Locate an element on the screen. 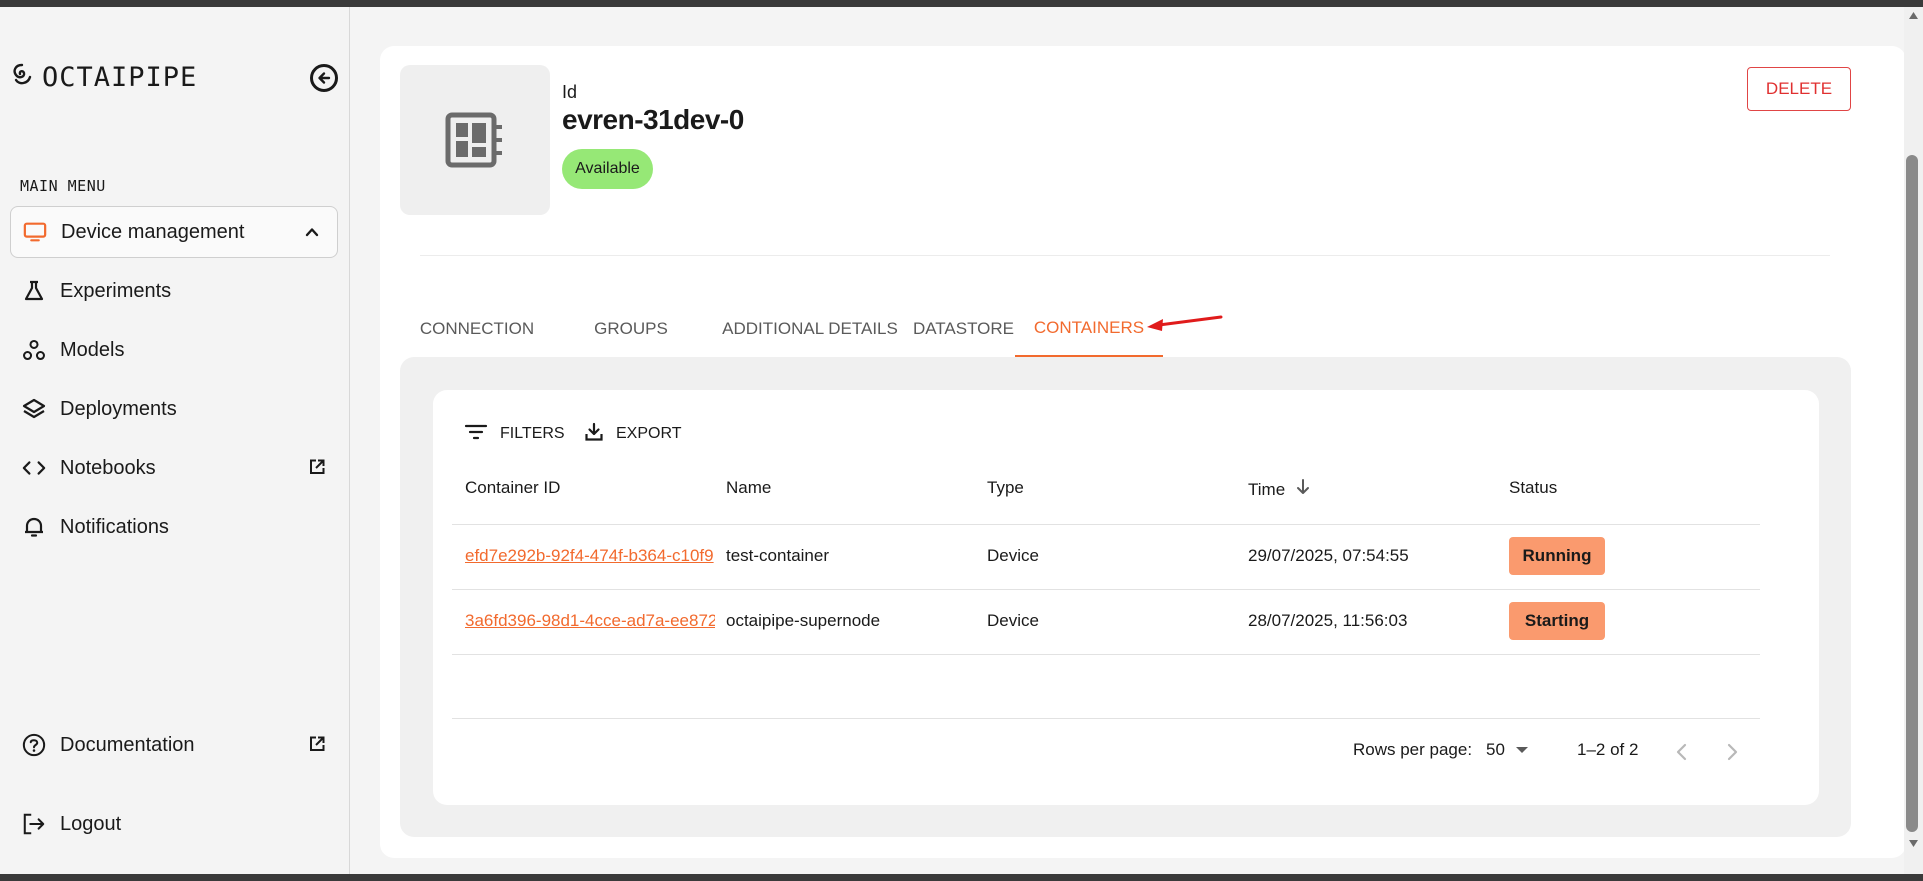 The height and width of the screenshot is (881, 1923). device-chip-icon is located at coordinates (473, 140).